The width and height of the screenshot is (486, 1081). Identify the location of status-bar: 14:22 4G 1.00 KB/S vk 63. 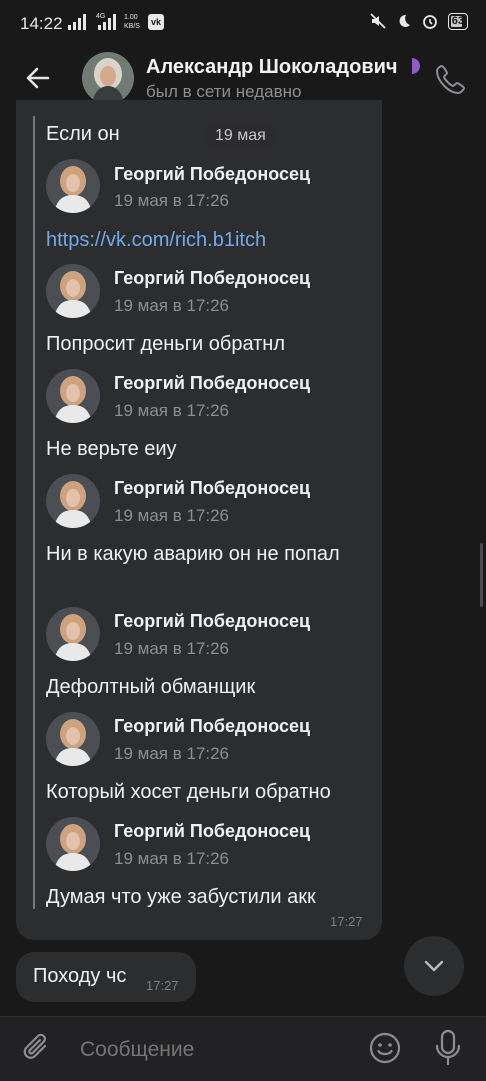
(243, 23).